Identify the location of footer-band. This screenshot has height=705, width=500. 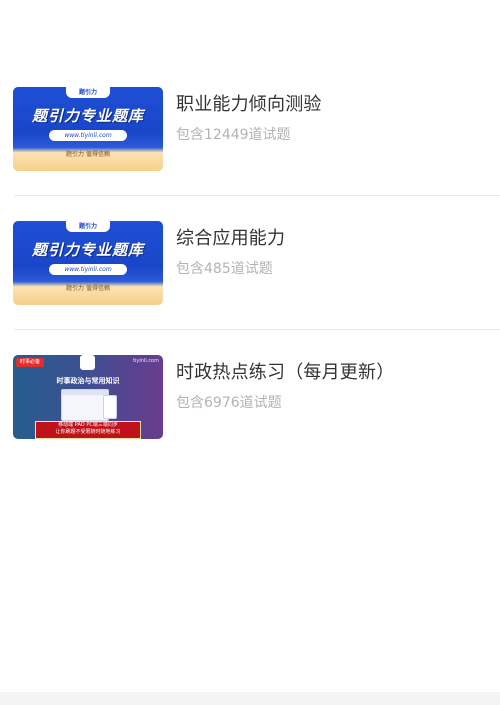
(250, 698).